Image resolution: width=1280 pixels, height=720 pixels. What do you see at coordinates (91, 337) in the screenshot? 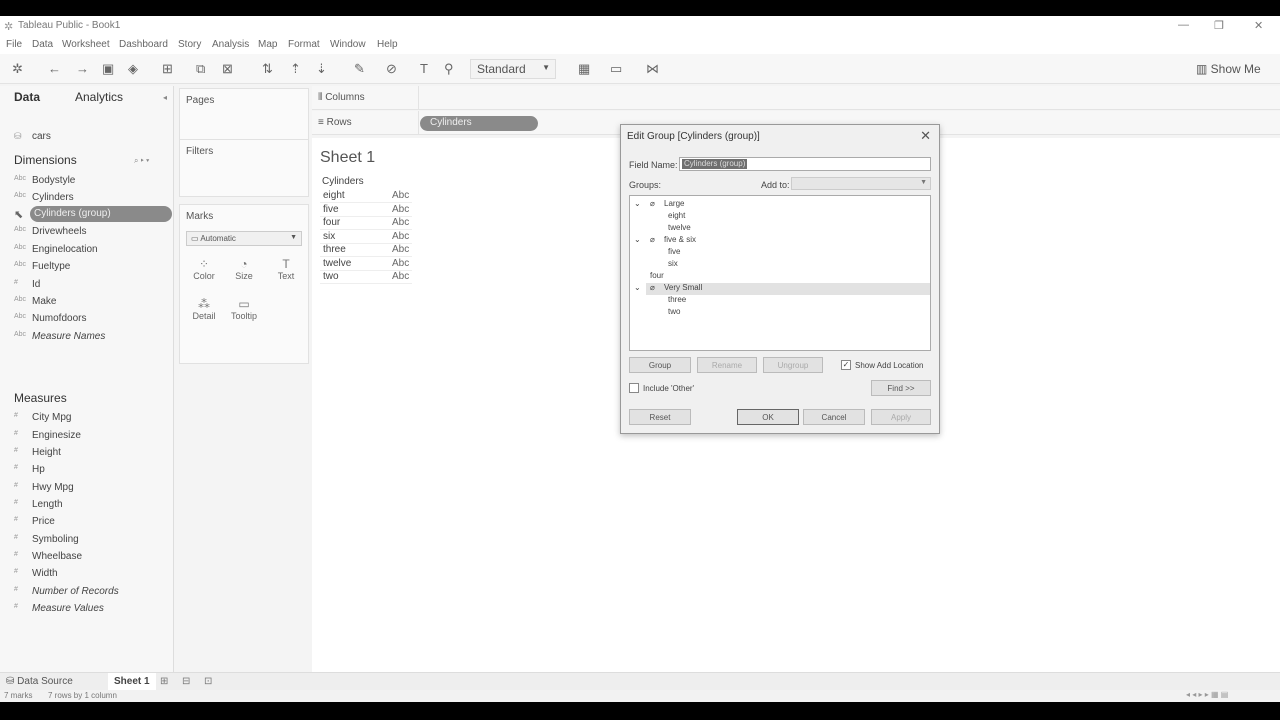
I see `dimension-item: Abc Measure Names` at bounding box center [91, 337].